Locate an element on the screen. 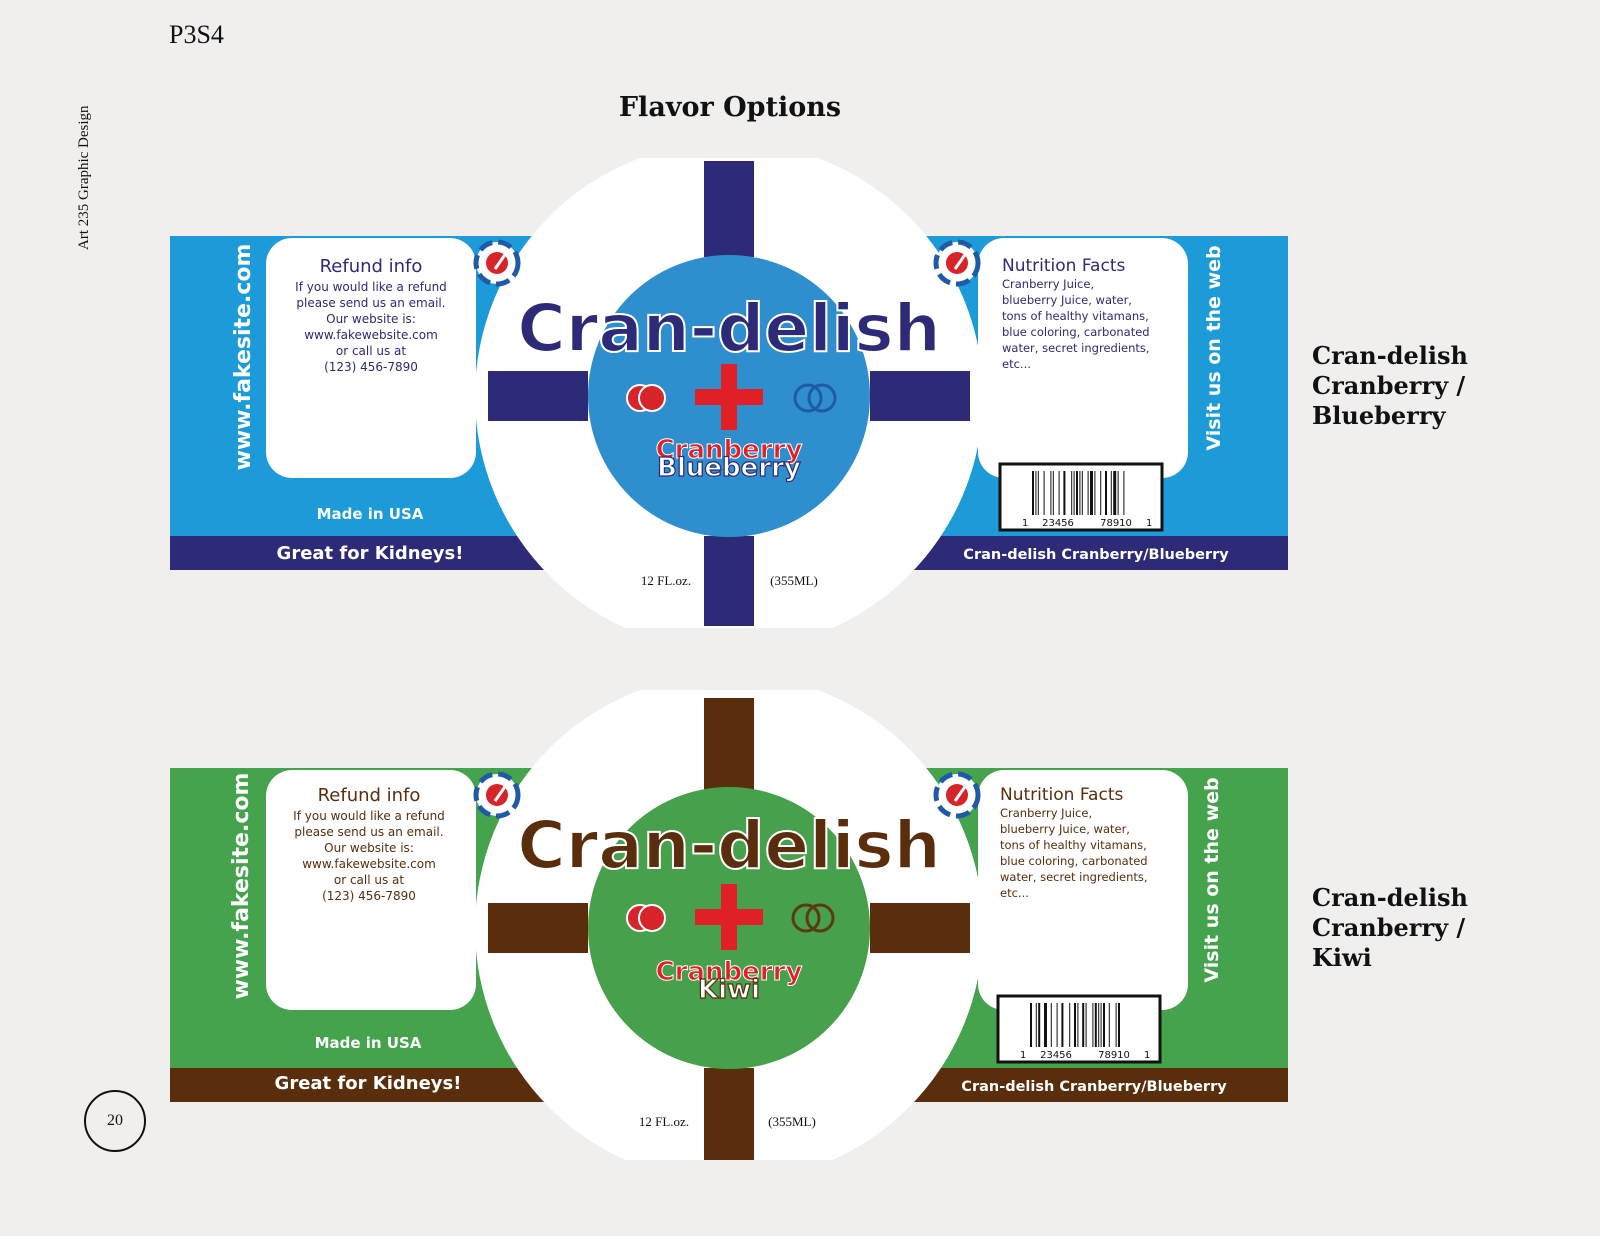 Image resolution: width=1600 pixels, height=1236 pixels. volume-left: 12 FL.oz. is located at coordinates (666, 580).